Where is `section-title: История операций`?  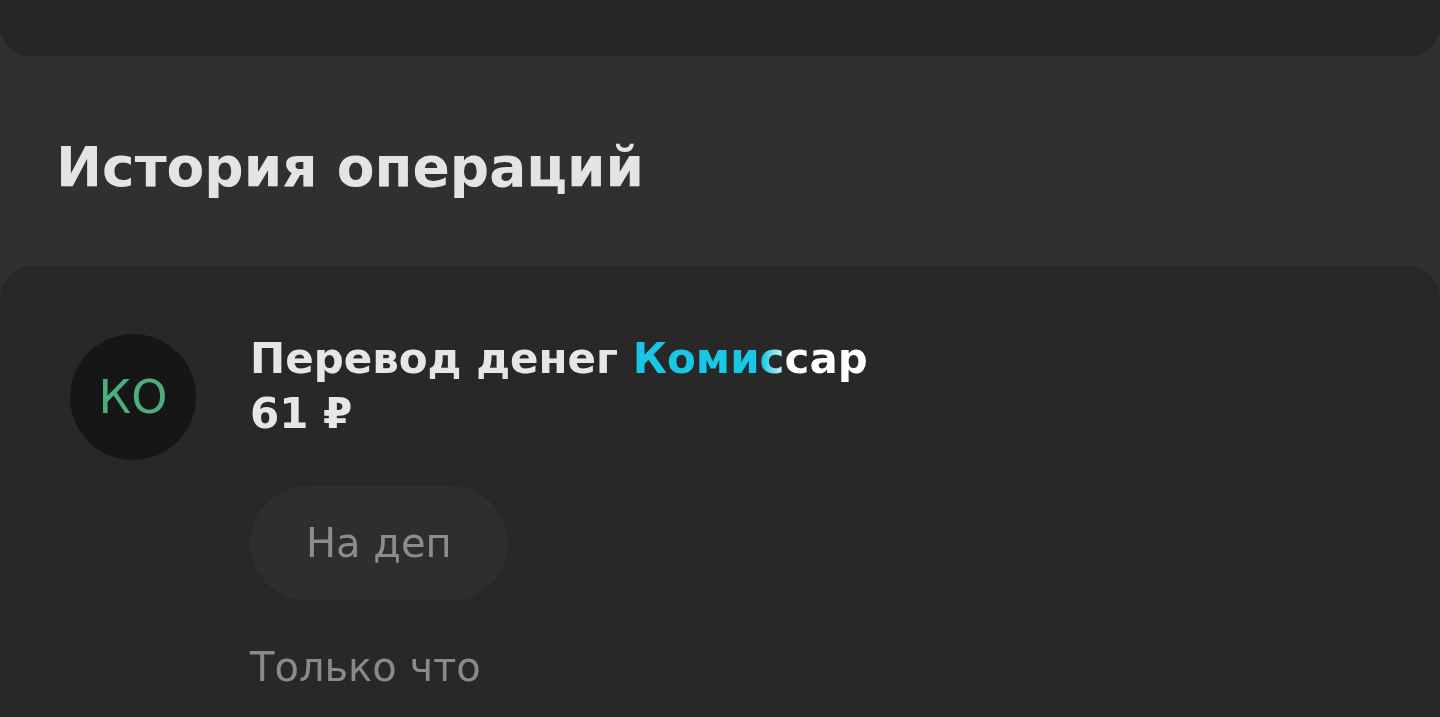 section-title: История операций is located at coordinates (351, 167).